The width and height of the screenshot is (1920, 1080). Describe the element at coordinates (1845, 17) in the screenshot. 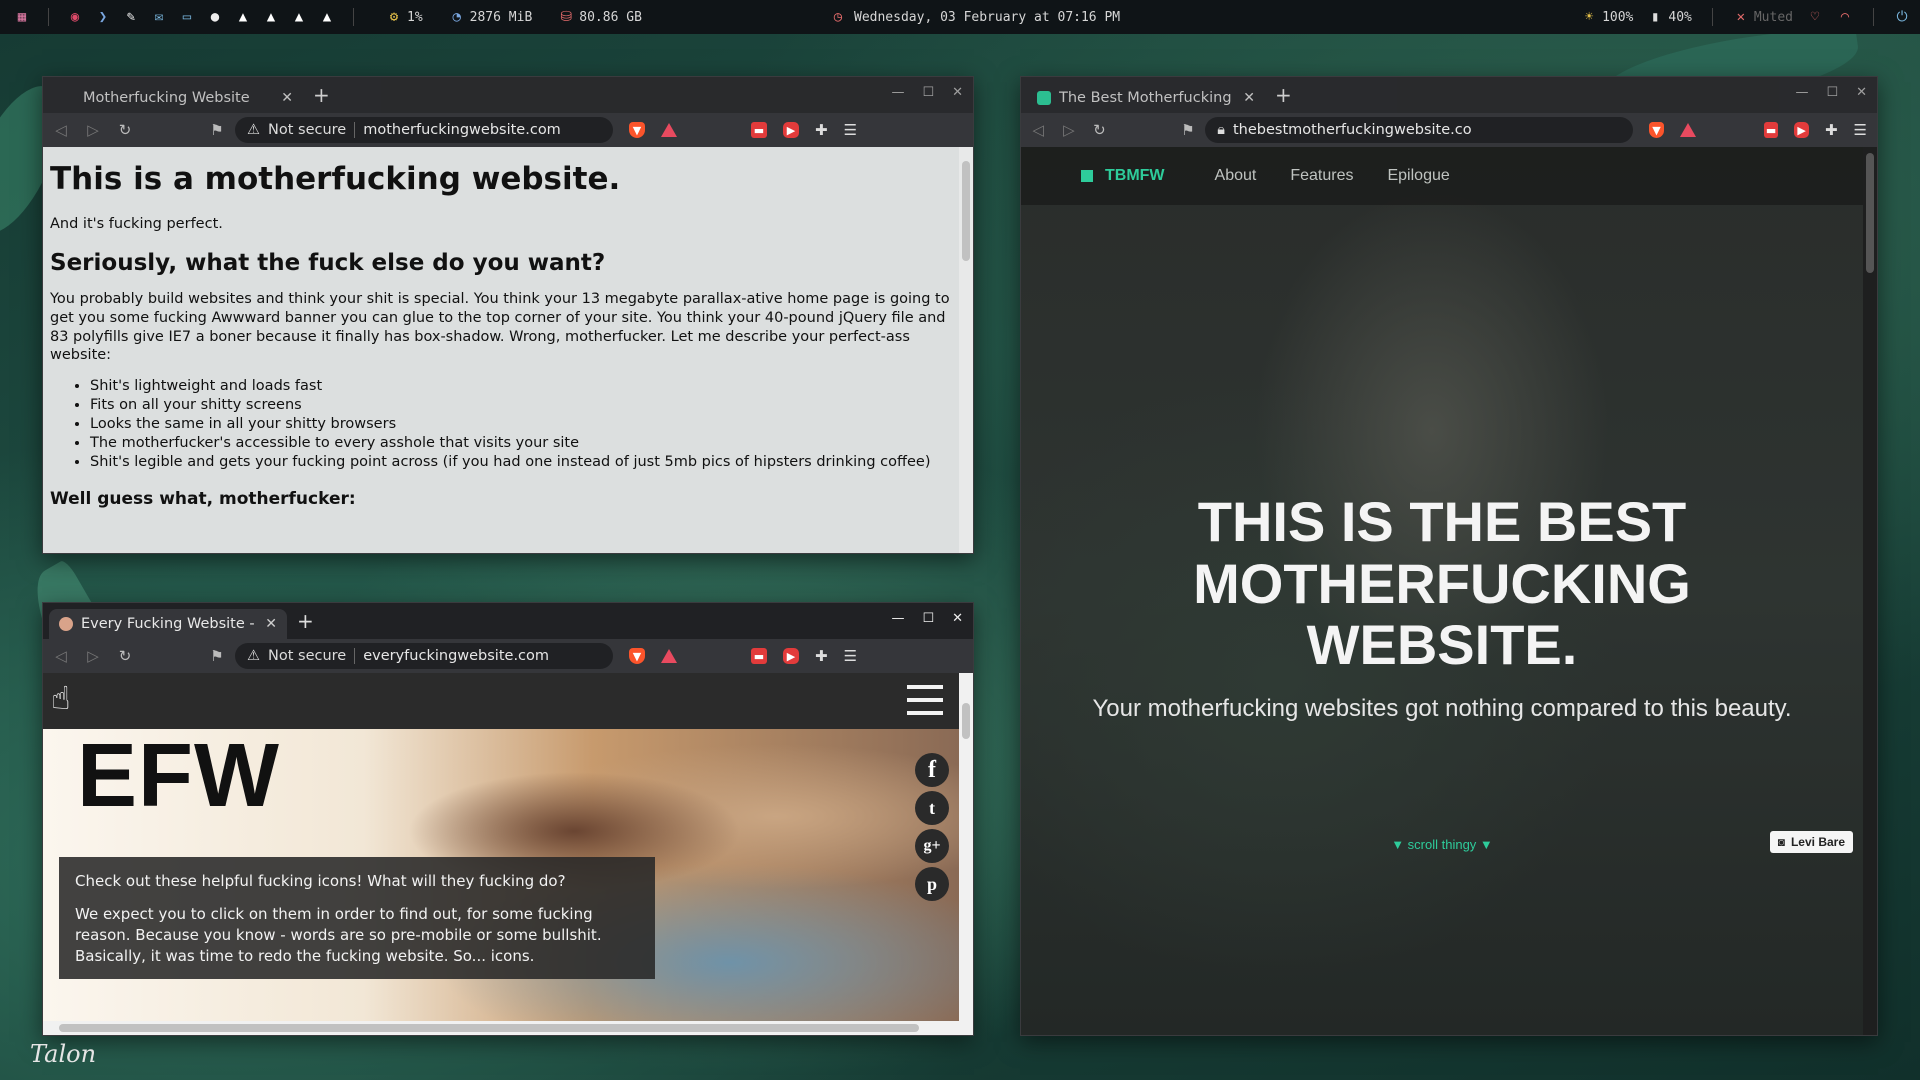

I see `wifi-icon: ◠` at that location.